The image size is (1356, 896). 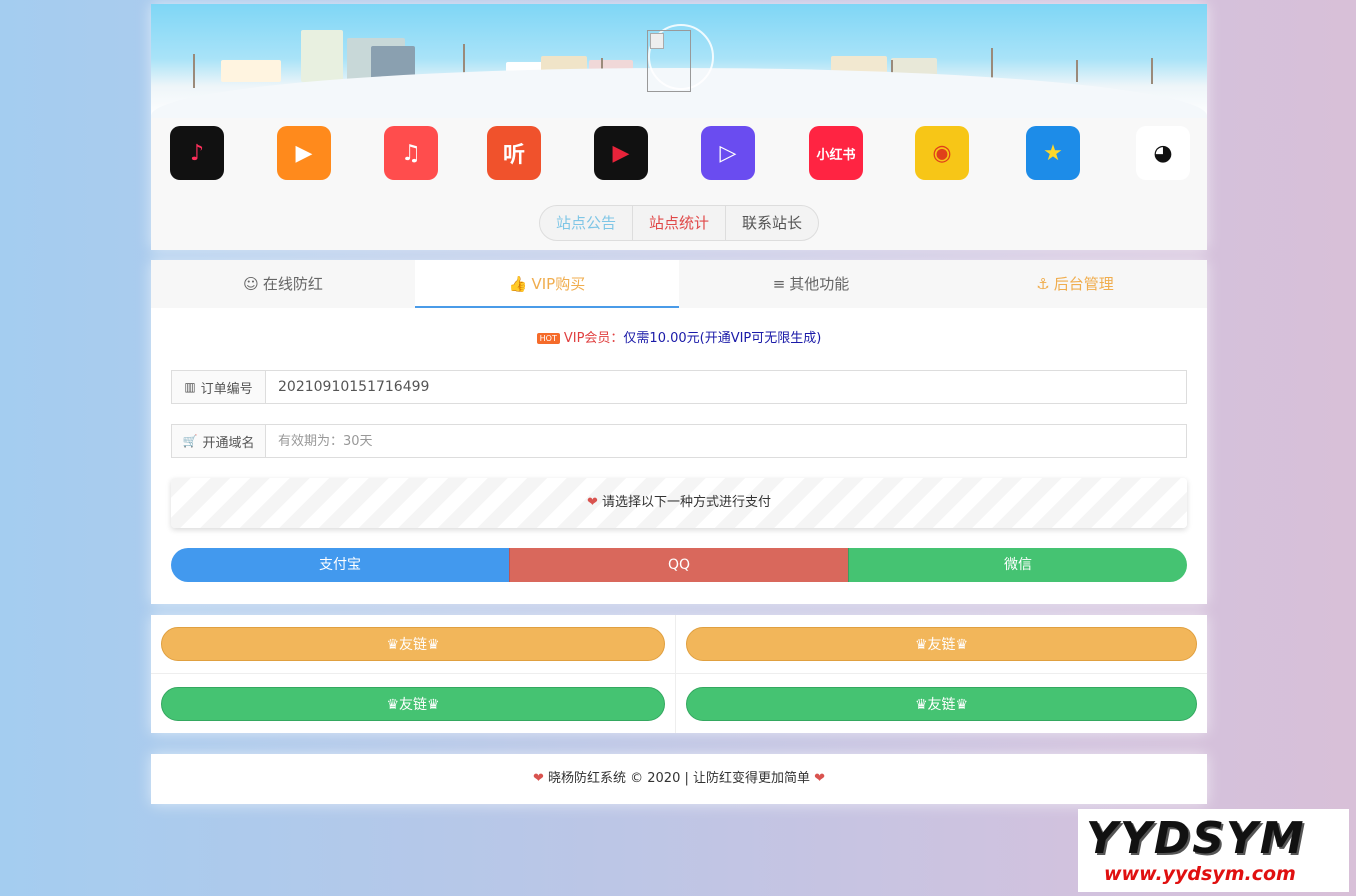 I want to click on order-number-group: ▥ 订单编号, so click(x=679, y=387).